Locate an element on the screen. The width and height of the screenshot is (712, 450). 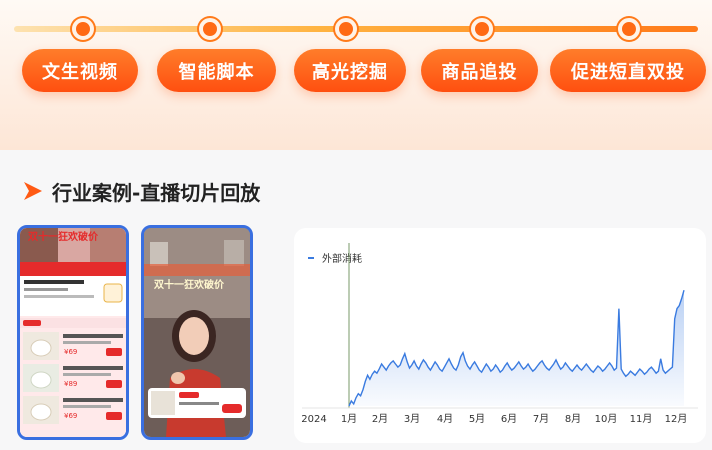
step-pill-smart-script: 智能脚本 is located at coordinates (216, 70).